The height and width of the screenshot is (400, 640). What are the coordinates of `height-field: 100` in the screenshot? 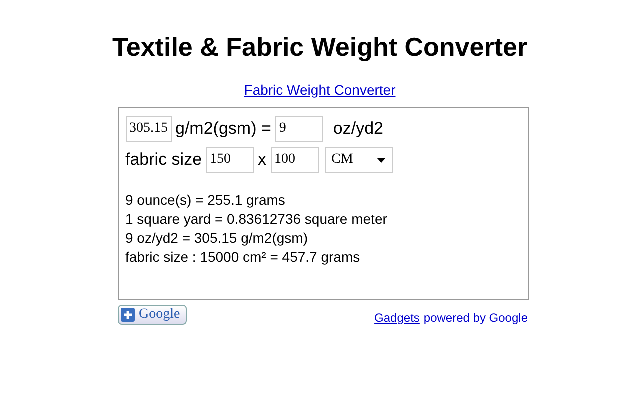 It's located at (294, 160).